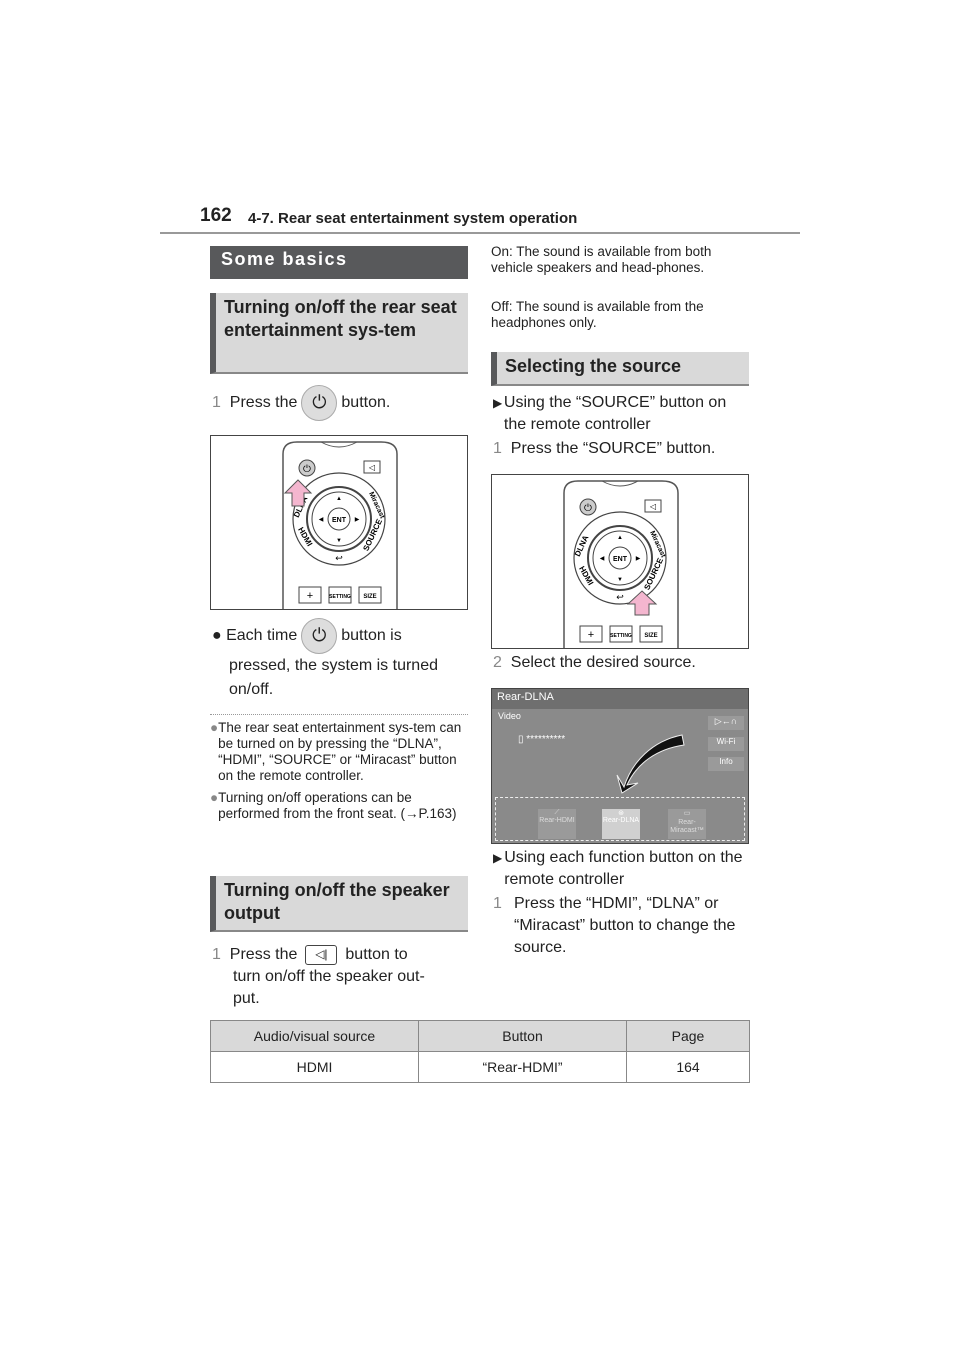  Describe the element at coordinates (480, 1067) in the screenshot. I see `table-row: HDMI “Rear-HDMI” 164` at that location.